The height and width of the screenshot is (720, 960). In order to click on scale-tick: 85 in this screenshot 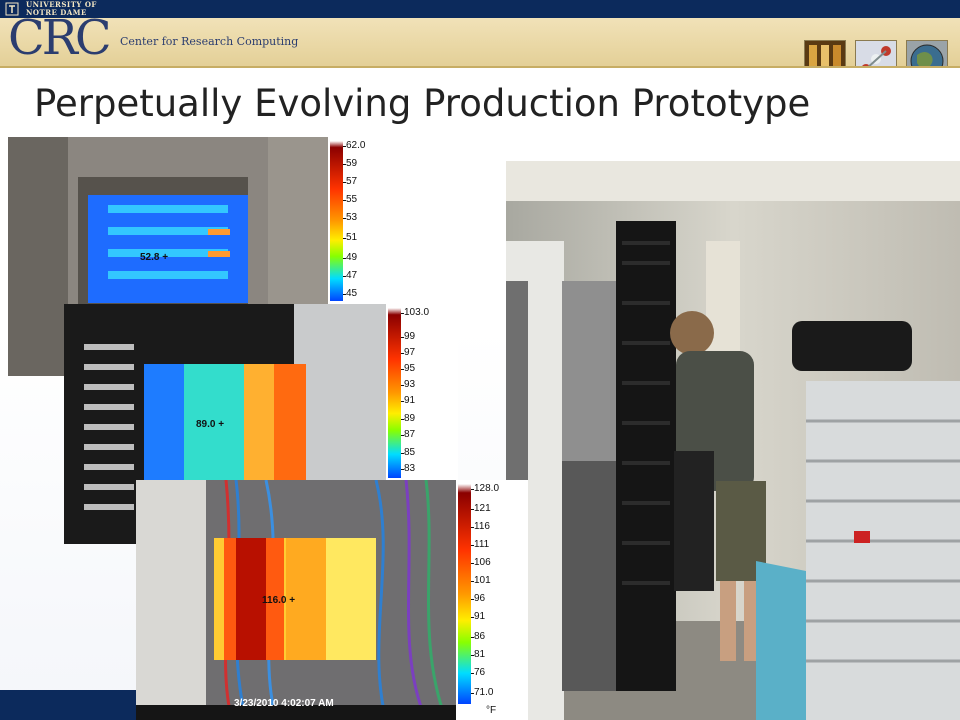, I will do `click(408, 452)`.